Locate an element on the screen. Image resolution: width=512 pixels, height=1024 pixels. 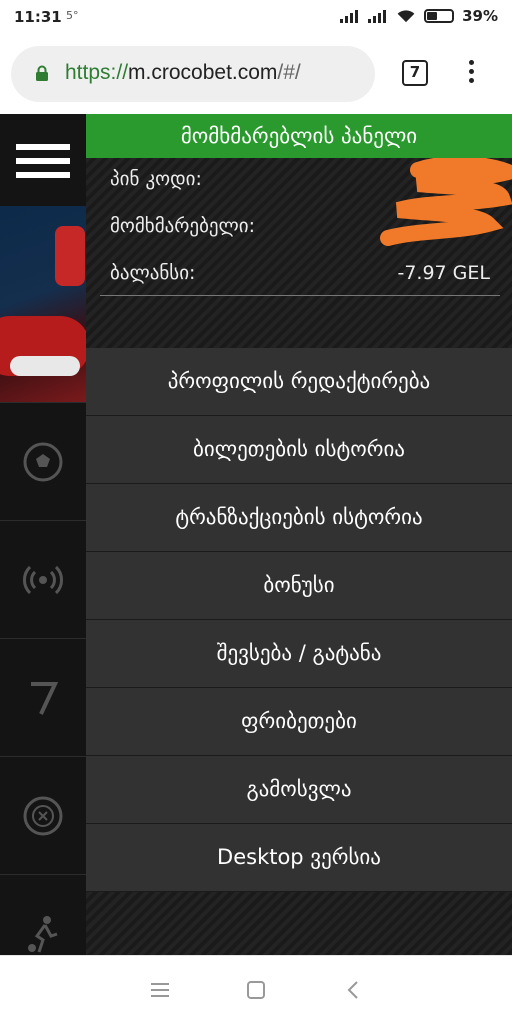
menu-desktop-version: Desktop ვერსია is located at coordinates (299, 858).